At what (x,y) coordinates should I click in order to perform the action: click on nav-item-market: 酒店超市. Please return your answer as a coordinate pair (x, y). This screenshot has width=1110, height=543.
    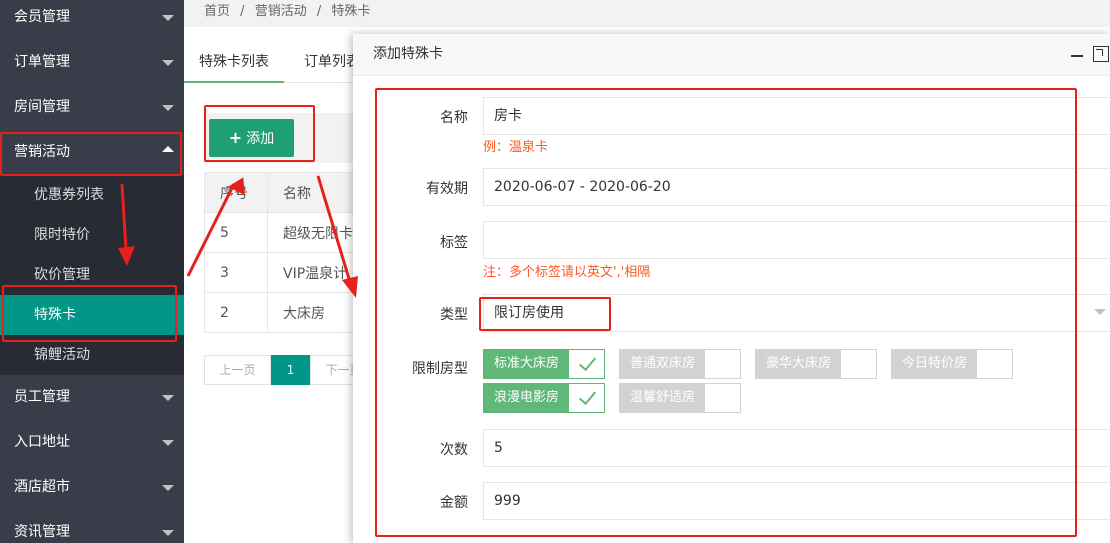
    Looking at the image, I should click on (92, 487).